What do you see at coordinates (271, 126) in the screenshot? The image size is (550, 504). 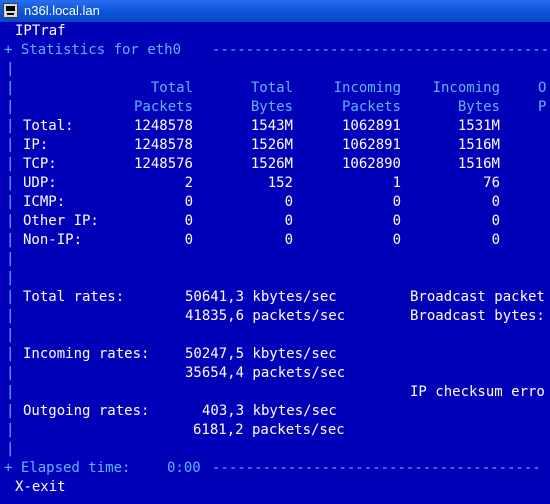 I see `cell-total-bytes: 1543M` at bounding box center [271, 126].